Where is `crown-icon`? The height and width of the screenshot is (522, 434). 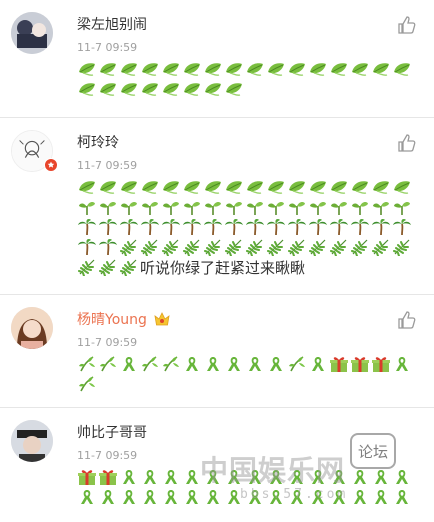 crown-icon is located at coordinates (162, 319).